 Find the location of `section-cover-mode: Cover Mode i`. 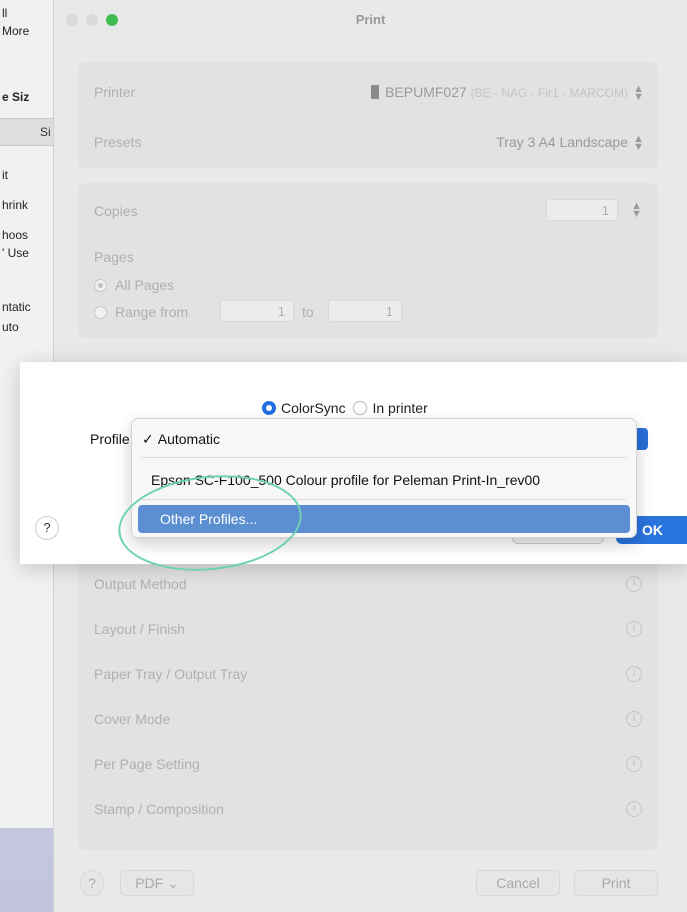

section-cover-mode: Cover Mode i is located at coordinates (368, 726).